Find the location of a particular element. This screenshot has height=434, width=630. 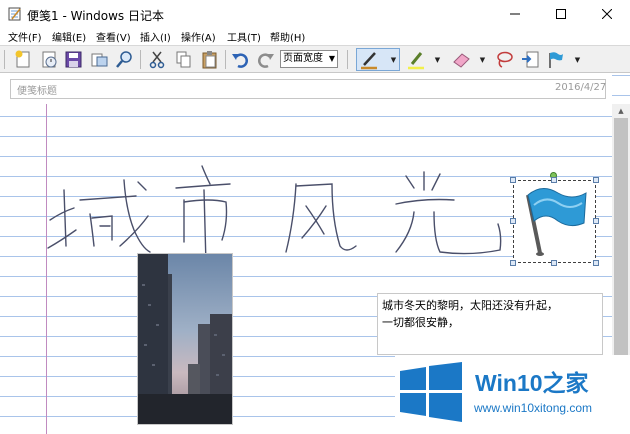

save-icon is located at coordinates (73, 59).